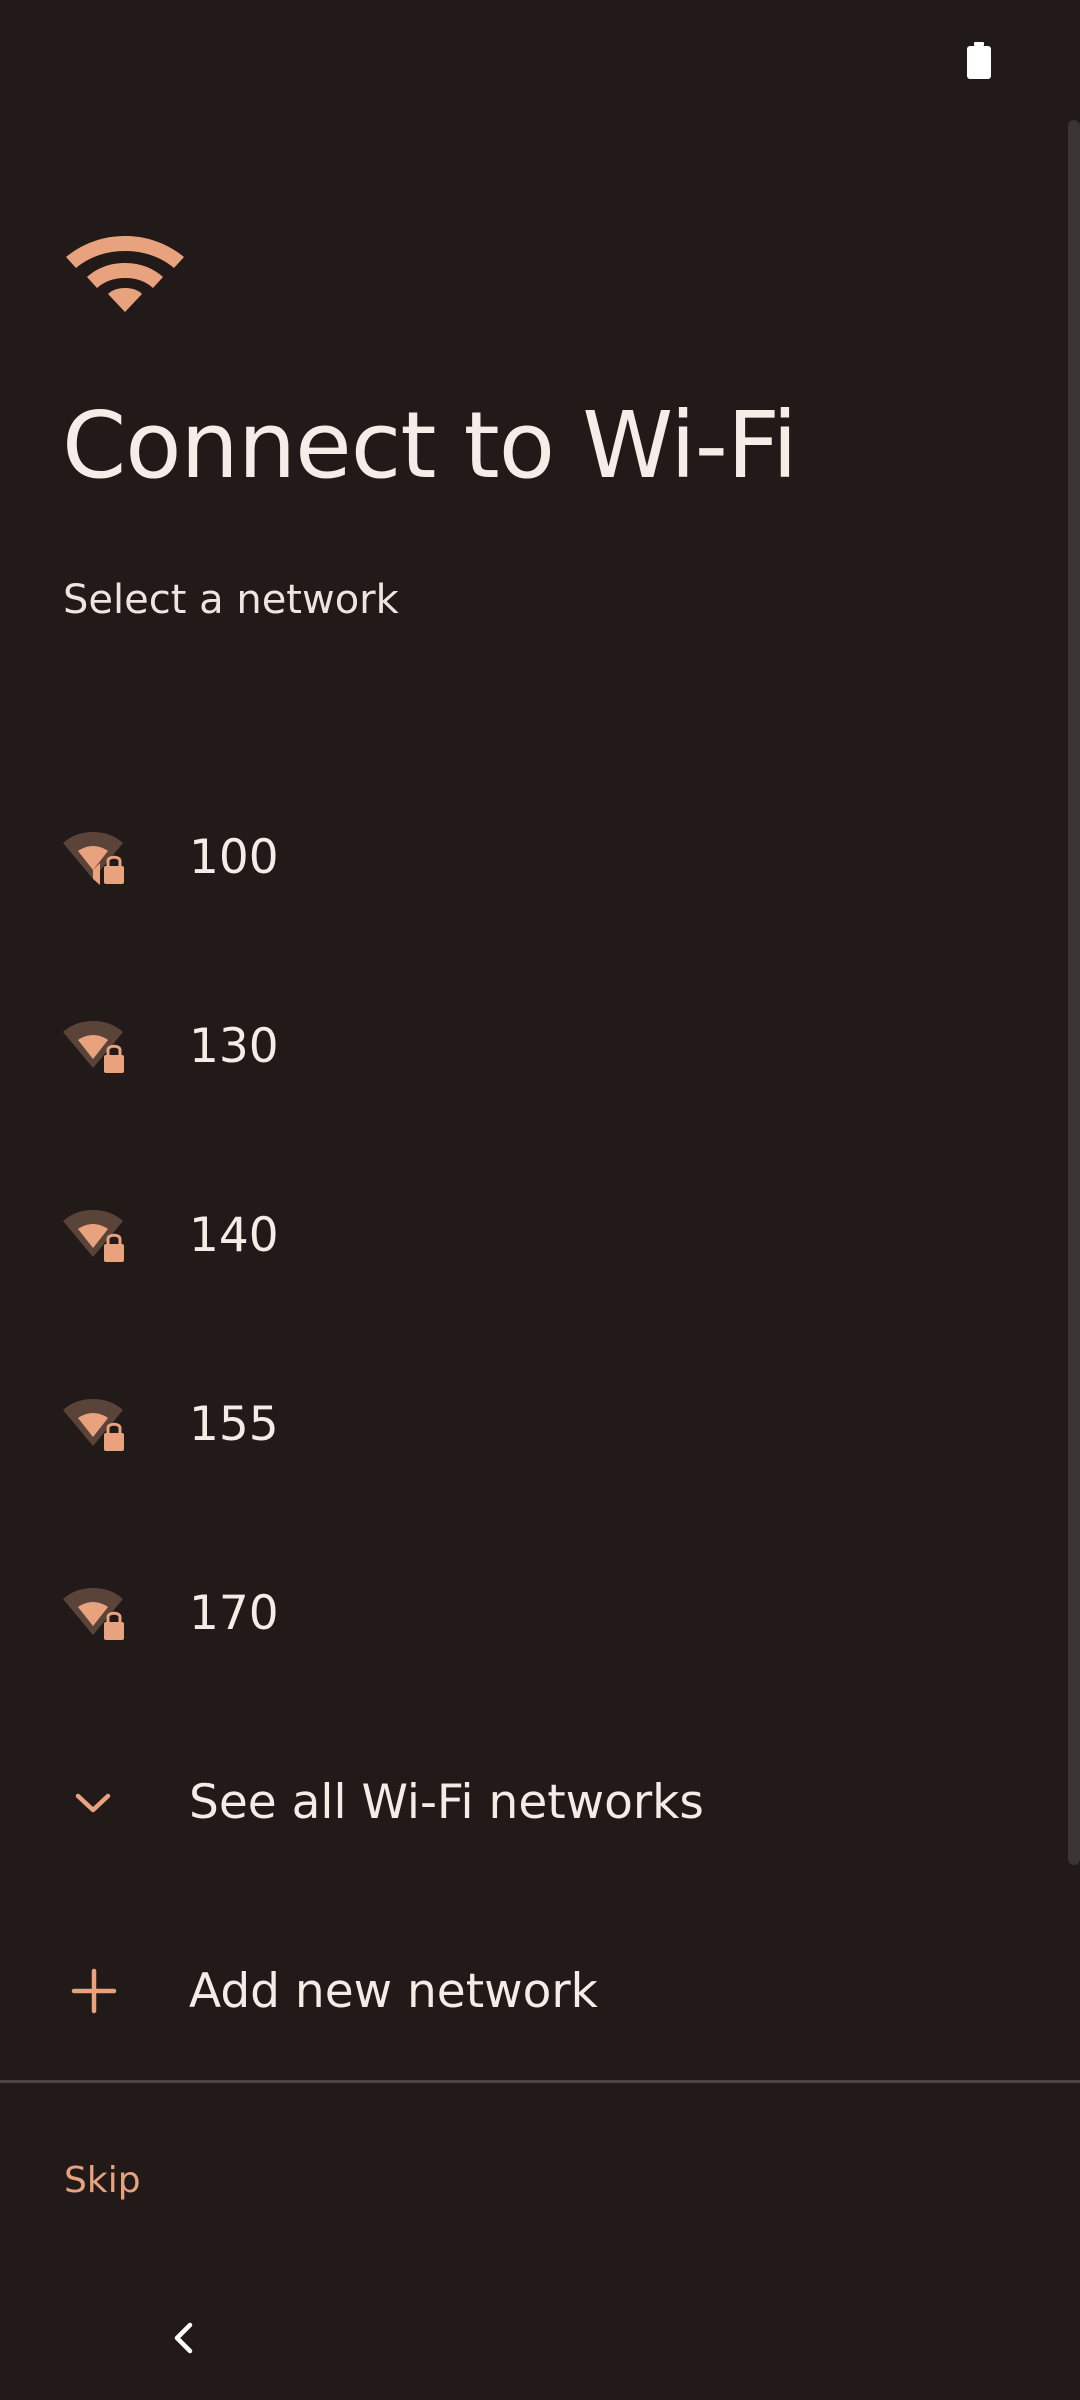 Image resolution: width=1080 pixels, height=2400 pixels. What do you see at coordinates (530, 1046) in the screenshot?
I see `network-item: 130` at bounding box center [530, 1046].